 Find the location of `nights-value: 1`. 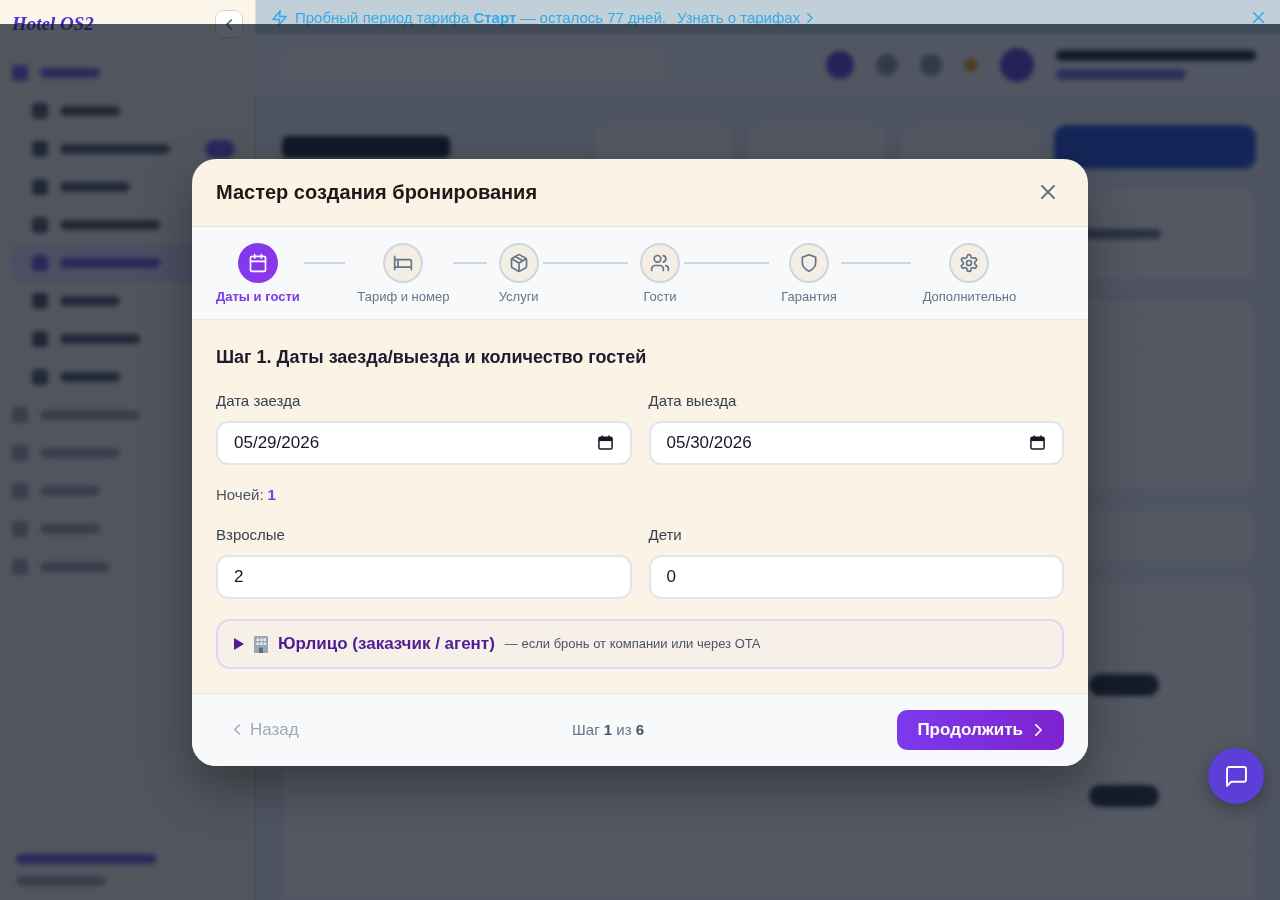

nights-value: 1 is located at coordinates (271, 494).